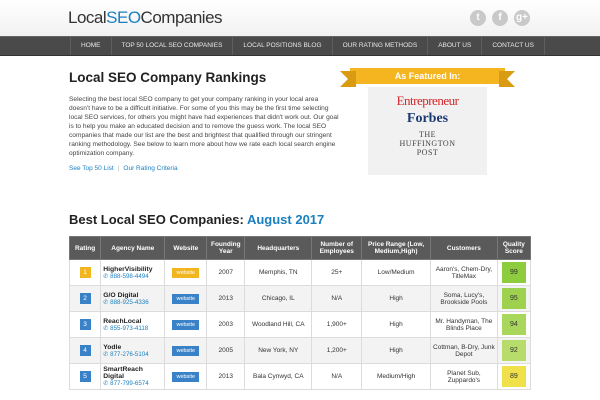 The width and height of the screenshot is (600, 400). Describe the element at coordinates (464, 376) in the screenshot. I see `customers: Planet Sub, Zuppardo's` at that location.